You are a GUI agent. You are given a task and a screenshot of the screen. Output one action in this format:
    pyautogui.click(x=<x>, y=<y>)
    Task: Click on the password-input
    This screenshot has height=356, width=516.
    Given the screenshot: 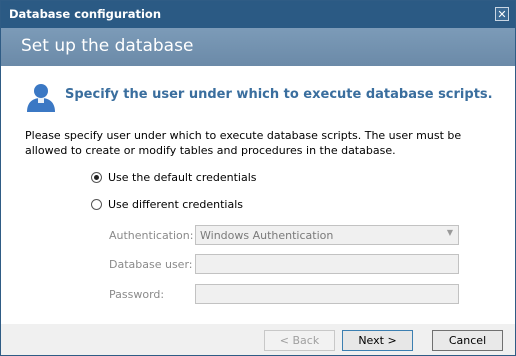 What is the action you would take?
    pyautogui.click(x=327, y=294)
    